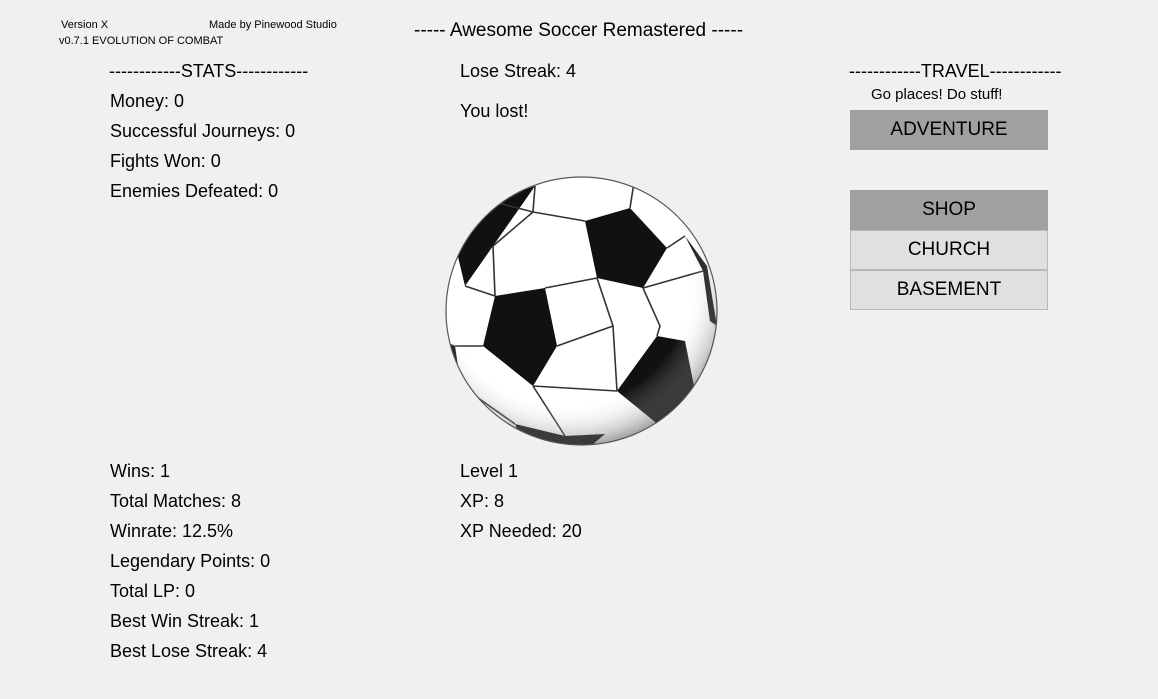 This screenshot has width=1158, height=699. What do you see at coordinates (176, 501) in the screenshot?
I see `total-matches-stat: Total Matches: 8` at bounding box center [176, 501].